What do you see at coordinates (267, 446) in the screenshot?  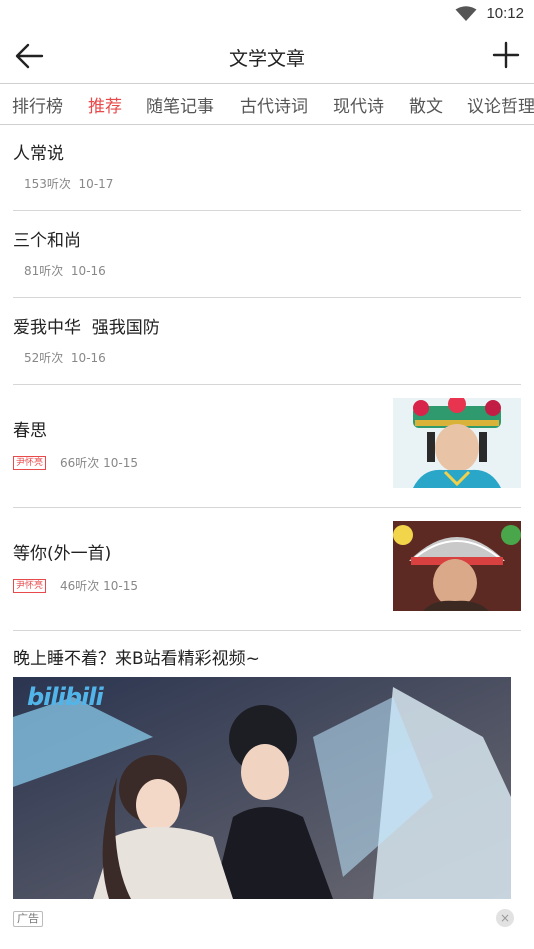 I see `article-item: 春思 尹怀亮 66听次 10-15` at bounding box center [267, 446].